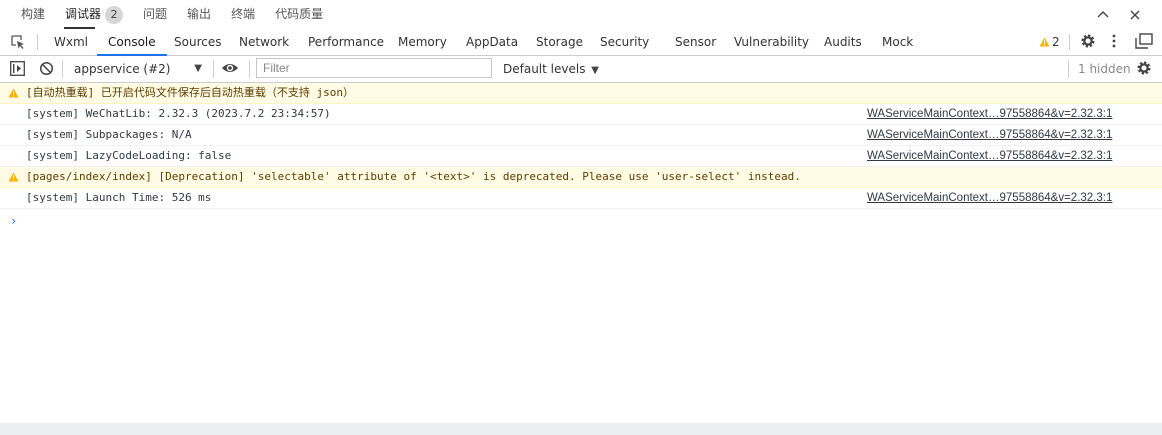 The width and height of the screenshot is (1162, 435). I want to click on more-options-button, so click(1114, 42).